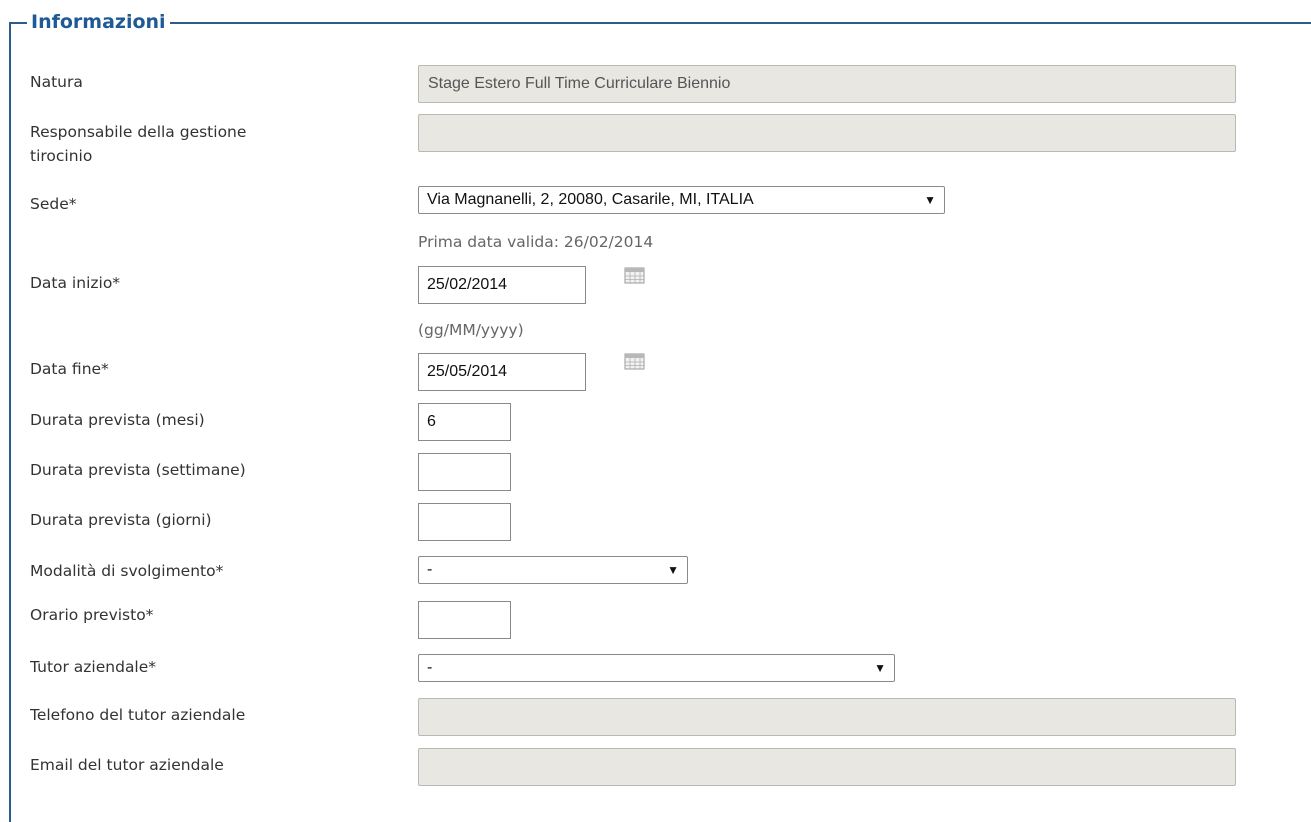  Describe the element at coordinates (464, 472) in the screenshot. I see `durata-settimane-input` at that location.